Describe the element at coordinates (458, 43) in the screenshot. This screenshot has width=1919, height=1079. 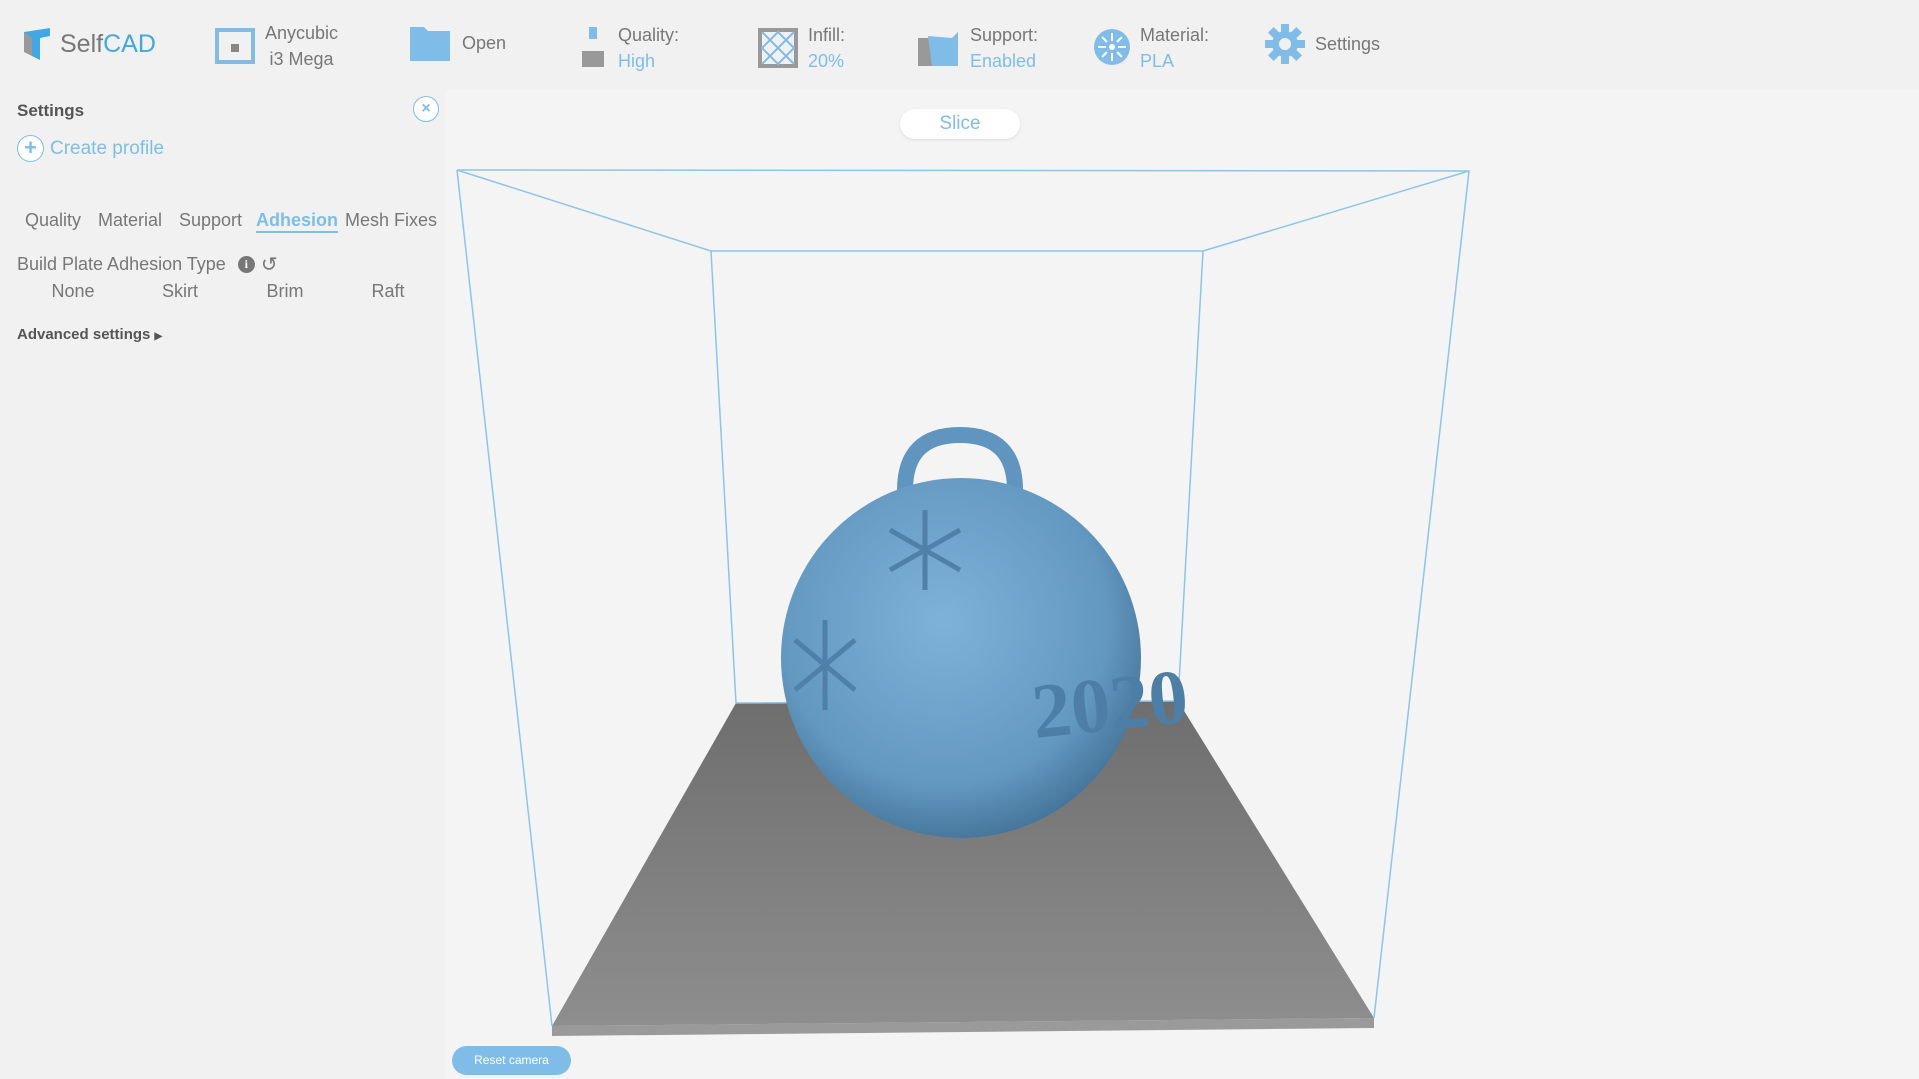
I see `open-button: Open` at that location.